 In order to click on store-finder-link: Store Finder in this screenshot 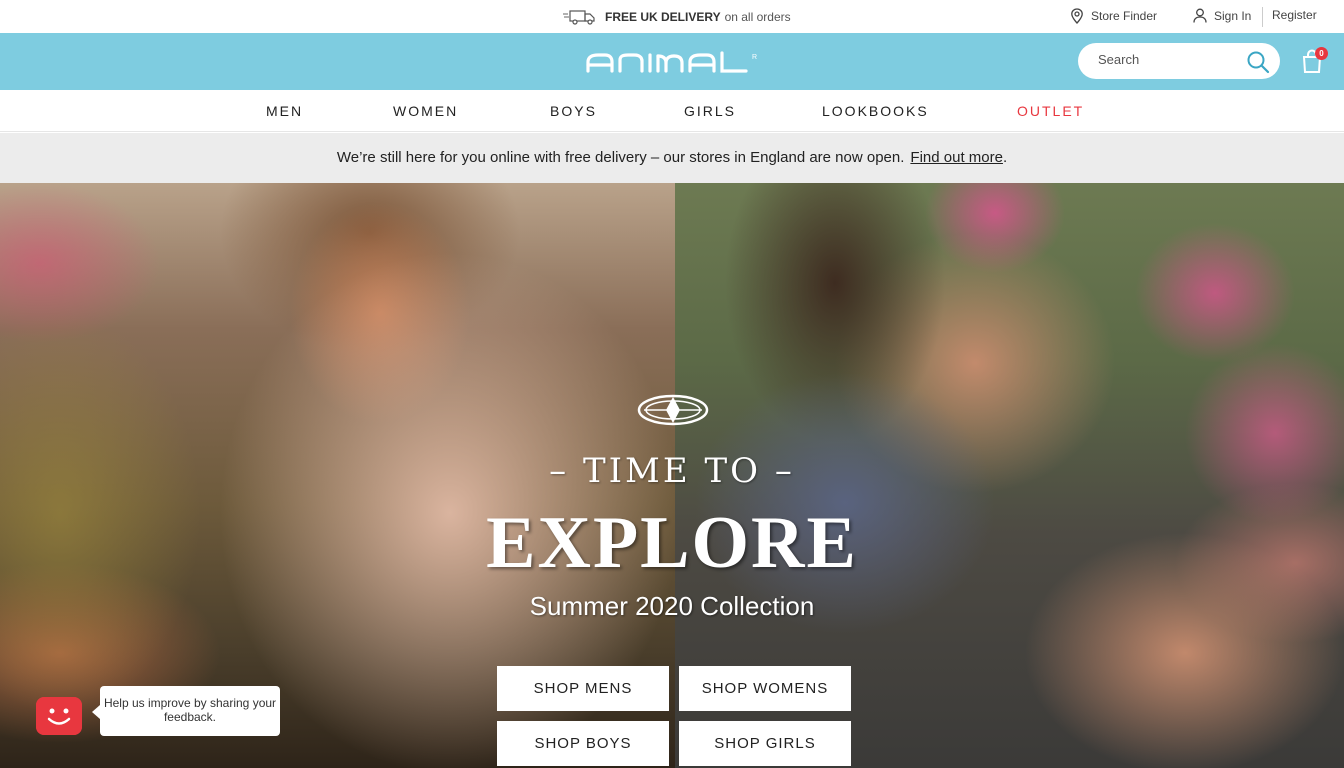, I will do `click(1113, 16)`.